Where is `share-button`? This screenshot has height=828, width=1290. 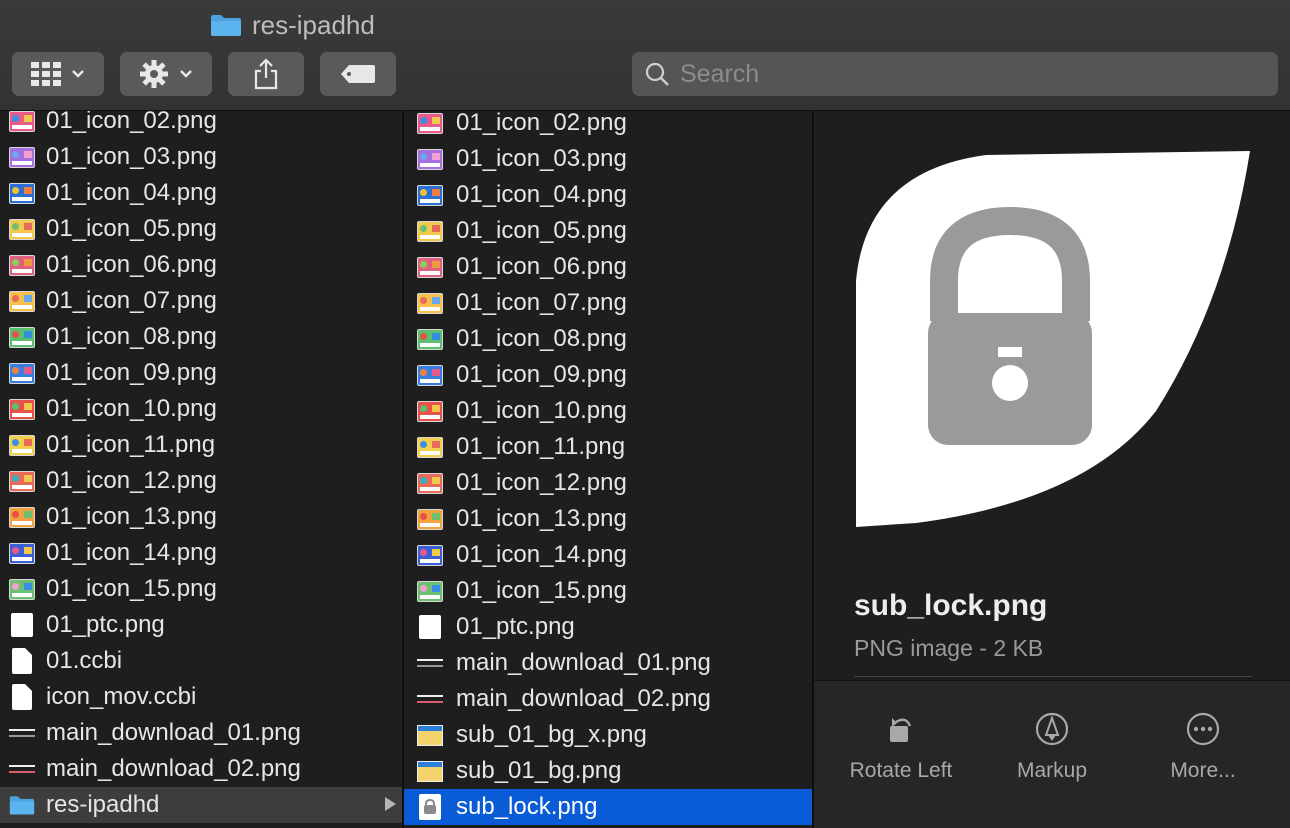 share-button is located at coordinates (266, 74).